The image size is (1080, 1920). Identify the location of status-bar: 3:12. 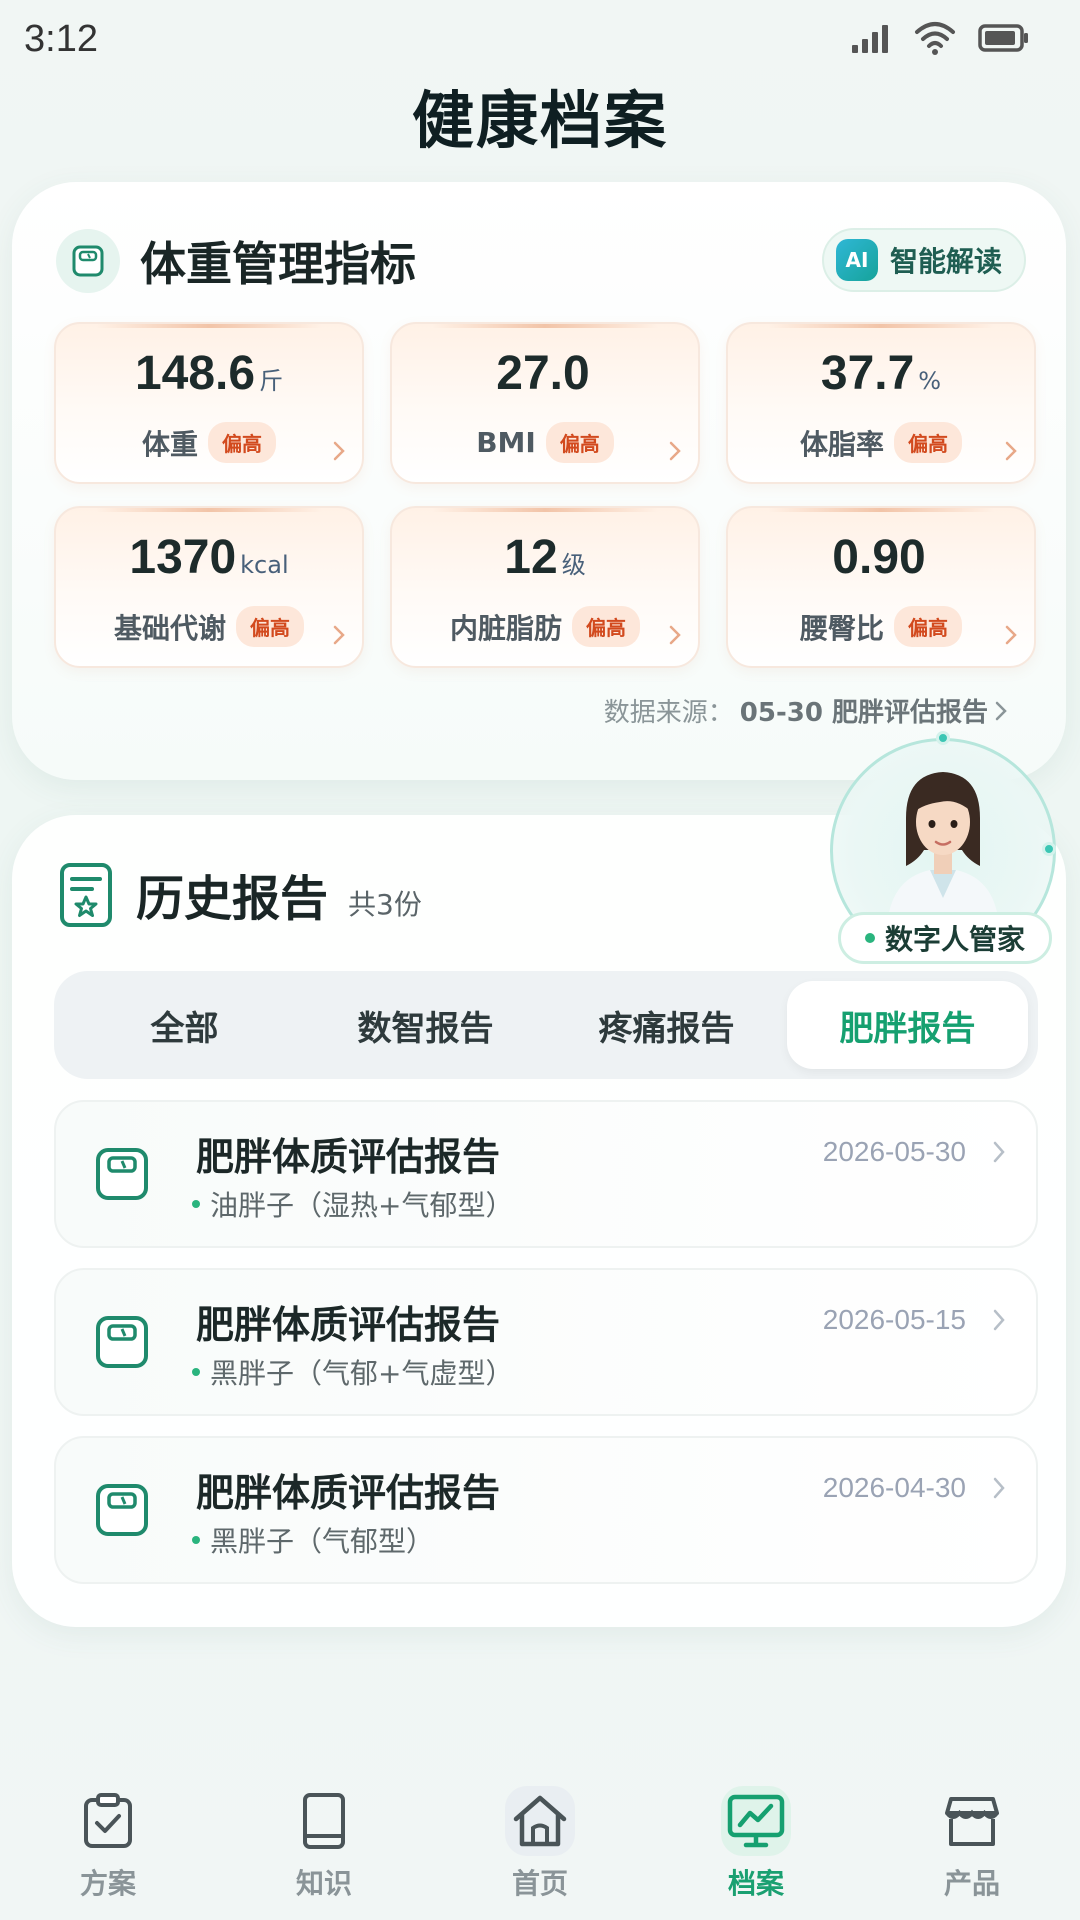
(540, 40).